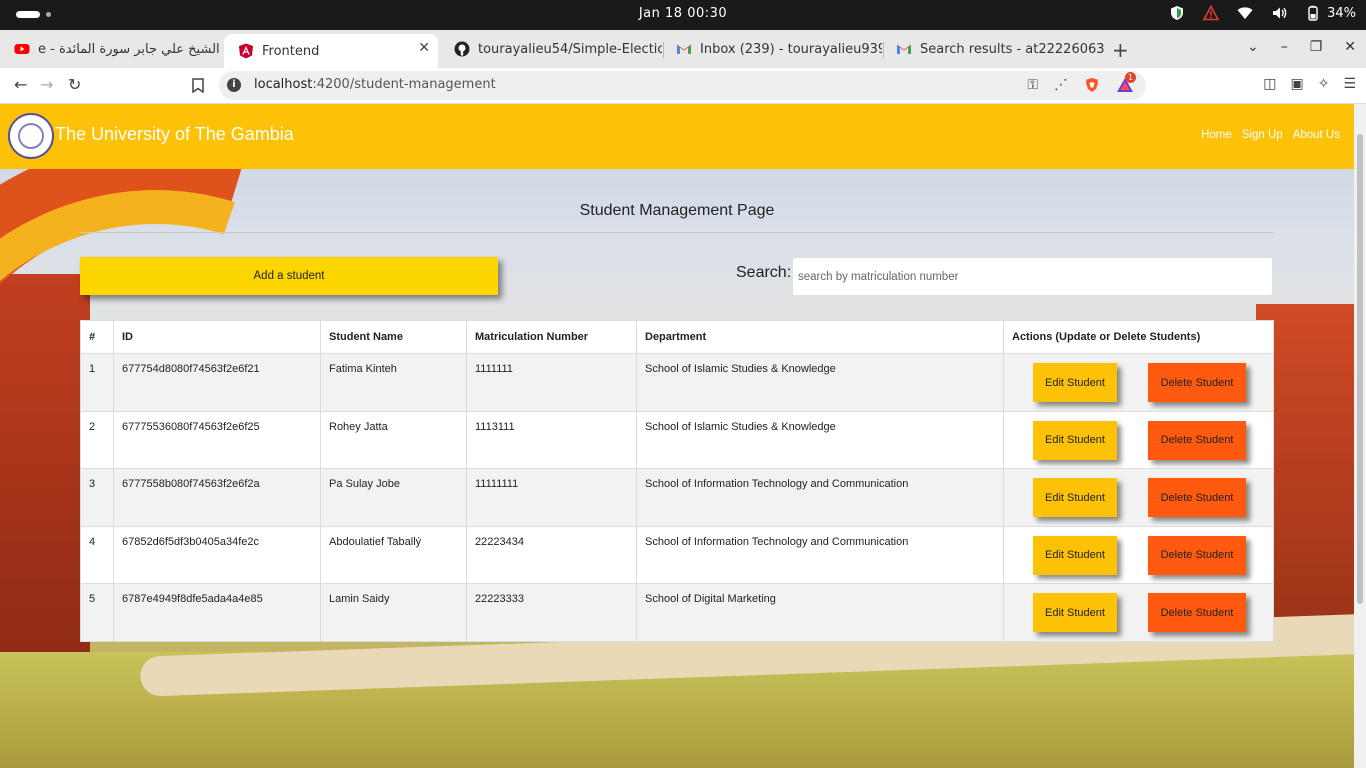 This screenshot has height=768, width=1366. Describe the element at coordinates (1126, 84) in the screenshot. I see `brave-rewards-button: 1` at that location.